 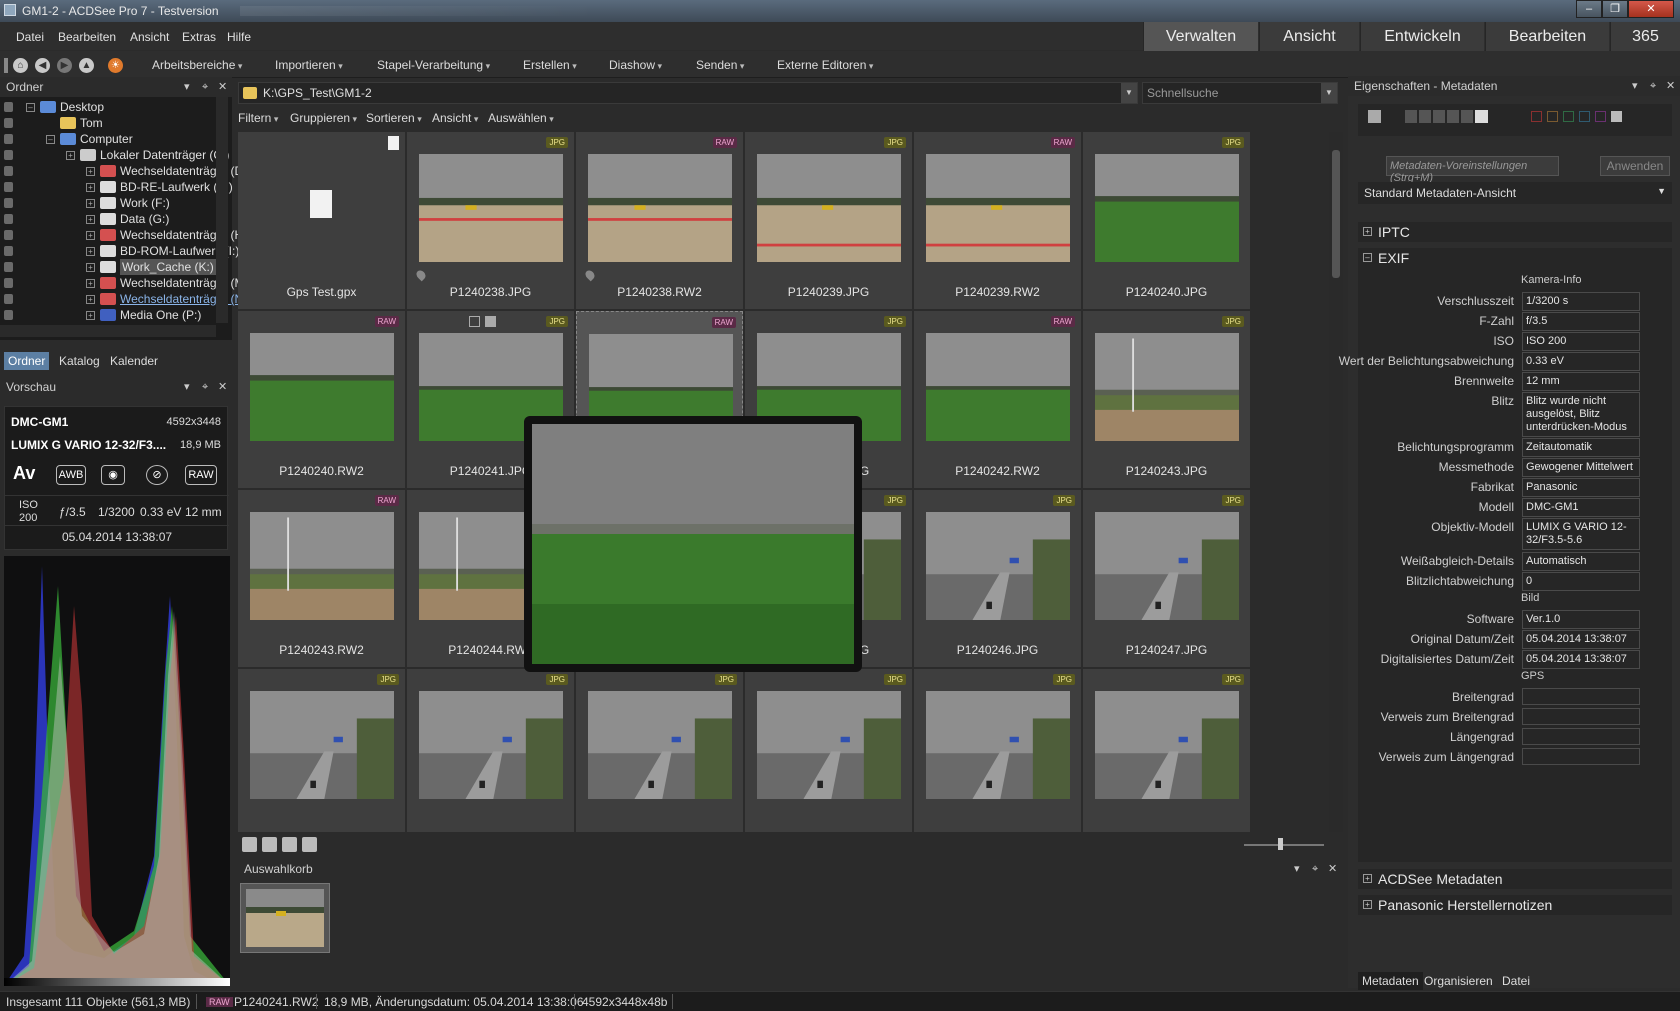 I want to click on menu-extras: Extras, so click(x=199, y=37).